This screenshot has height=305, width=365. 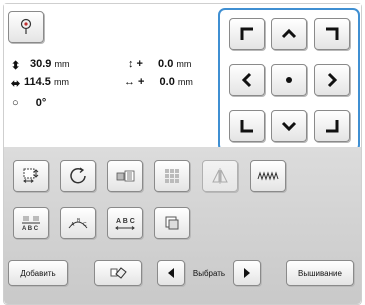 I want to click on arrow-down-left-icon, so click(x=246, y=126).